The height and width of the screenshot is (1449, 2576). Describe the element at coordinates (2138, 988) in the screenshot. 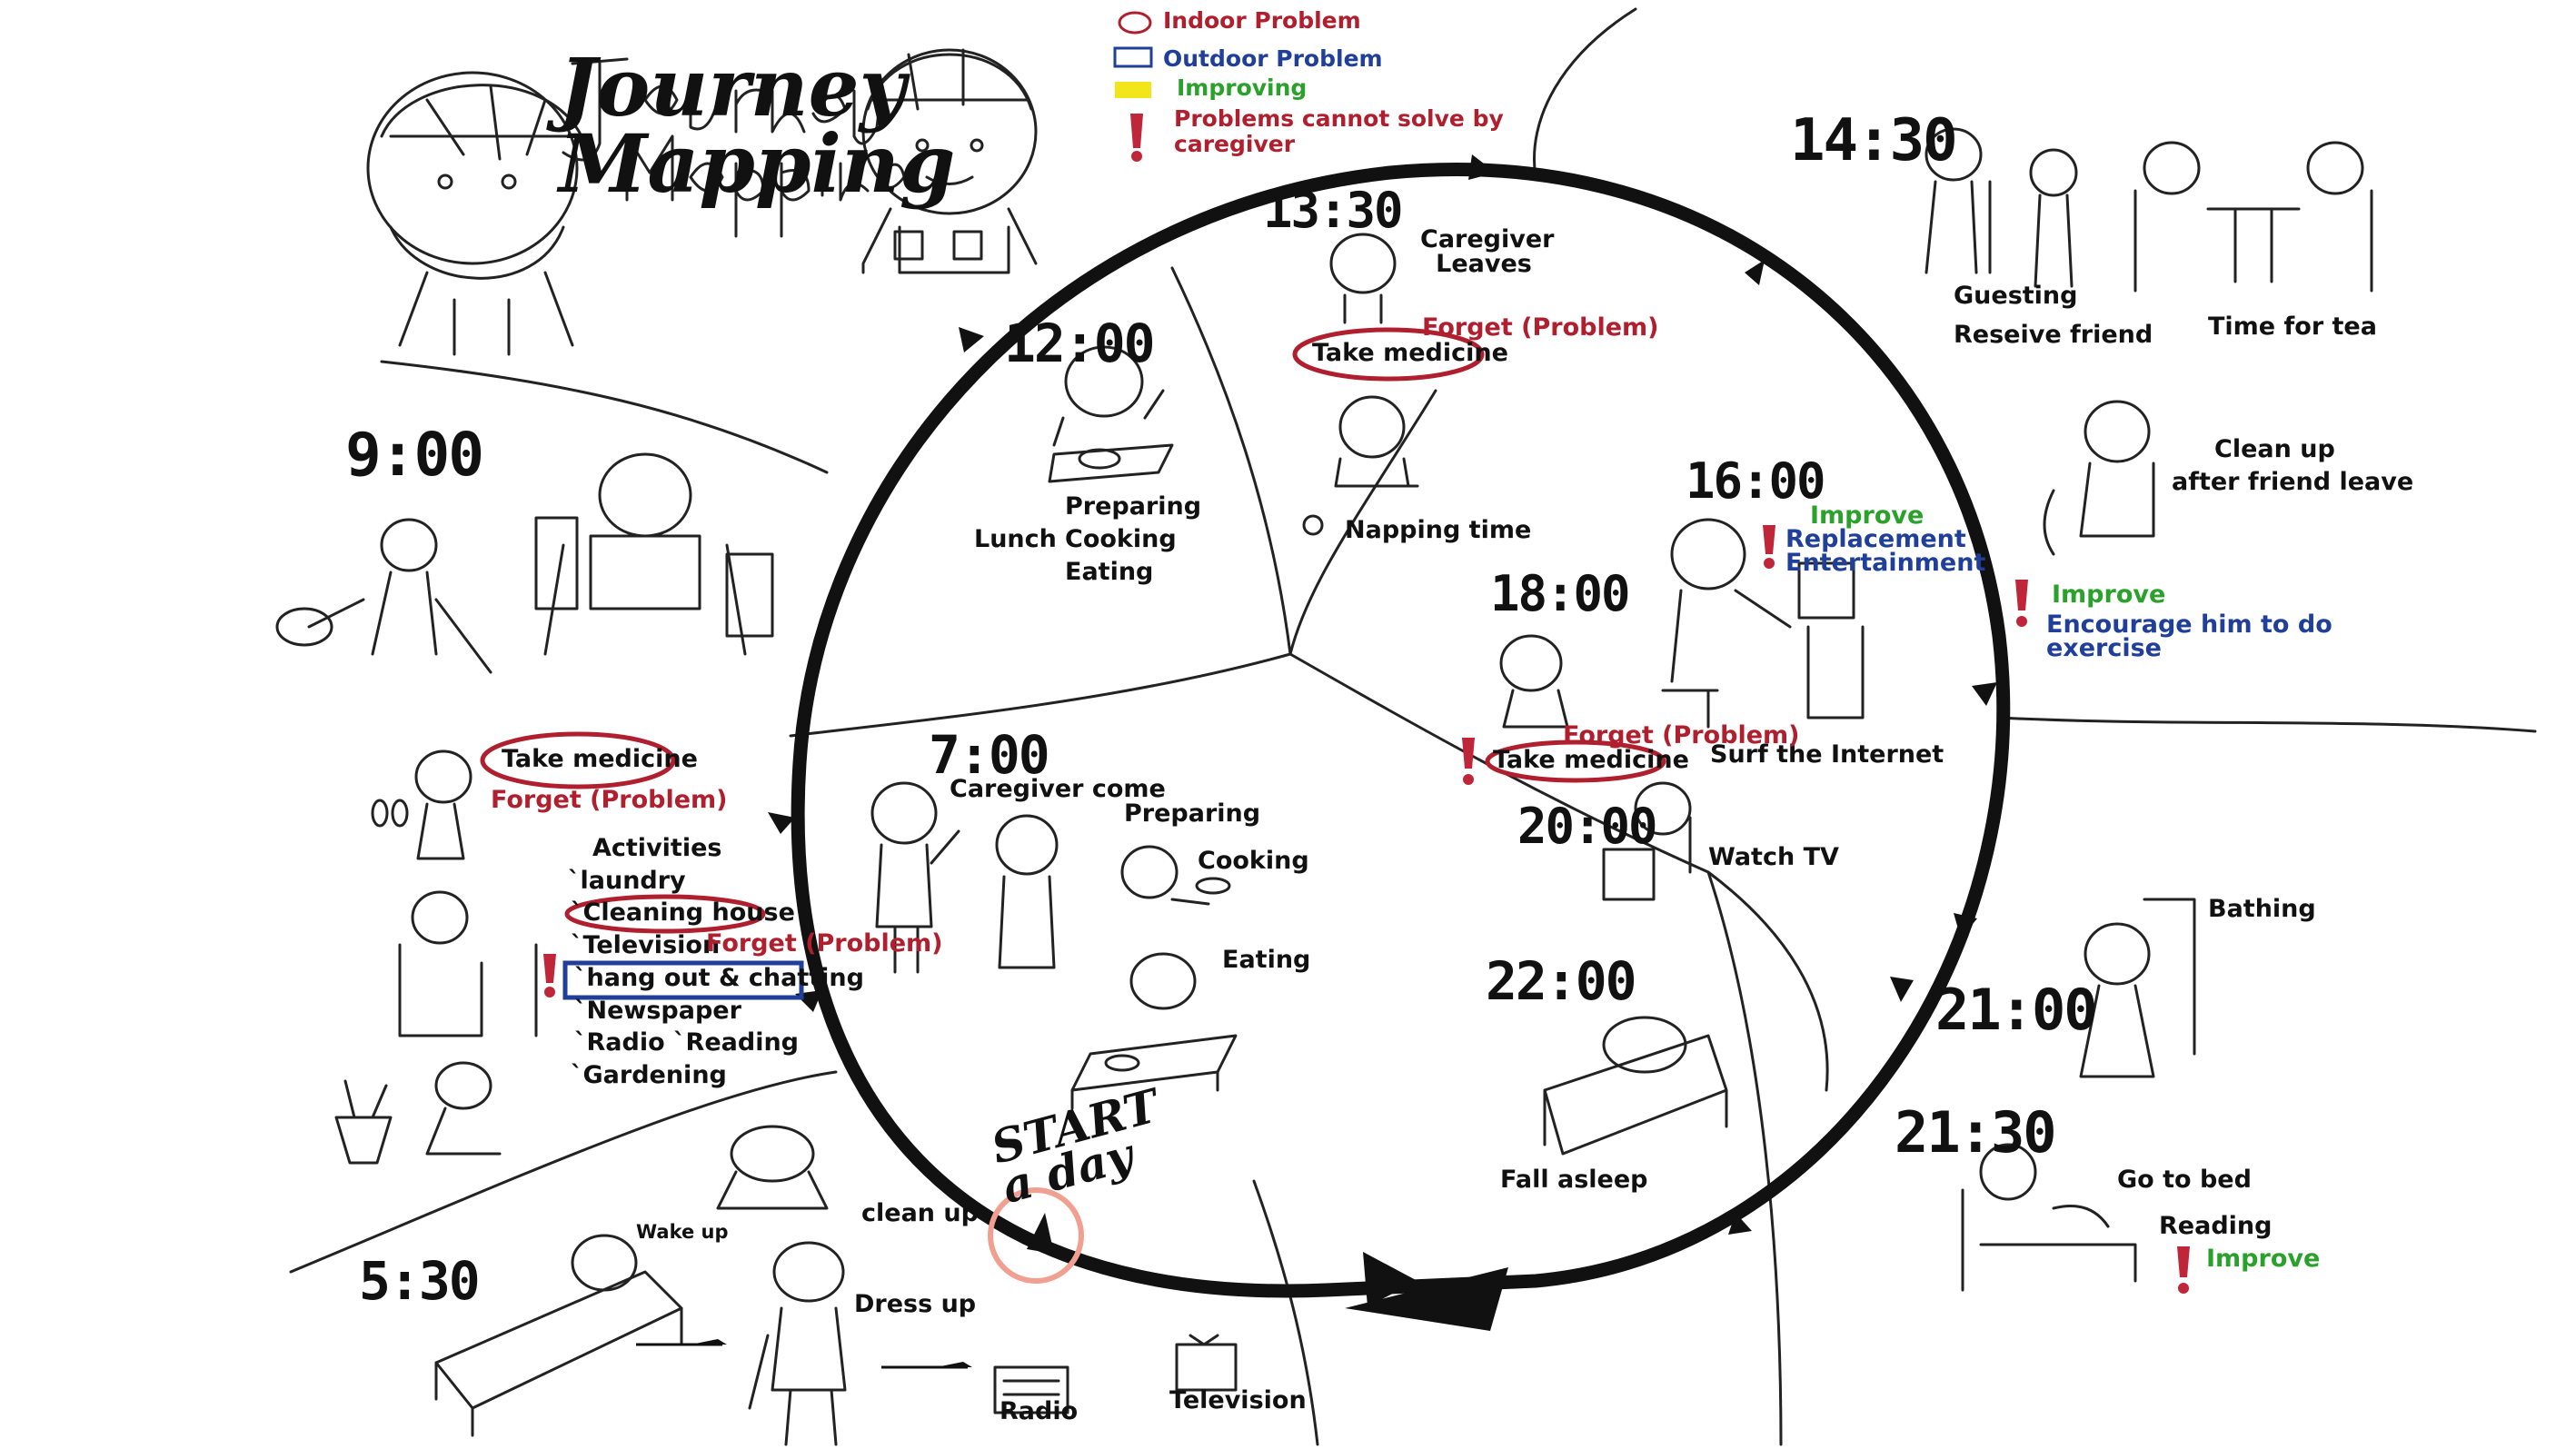

I see `bathing-sketch` at that location.